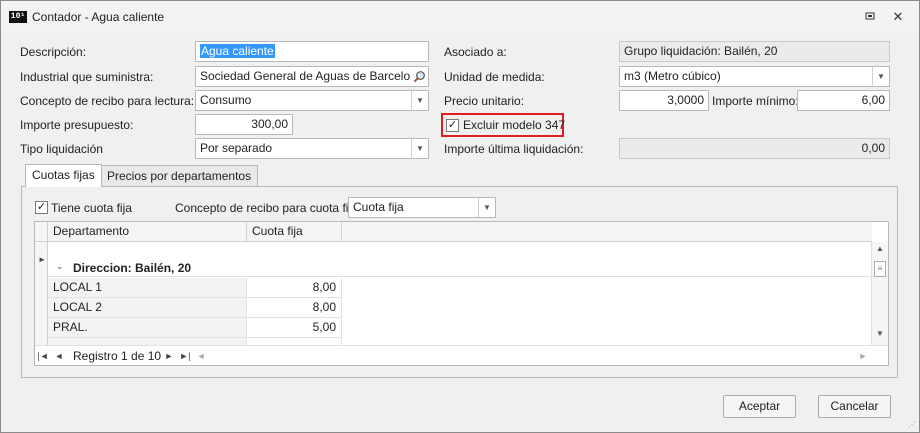 The width and height of the screenshot is (920, 433). I want to click on departamento-cell: LOCAL 2, so click(147, 308).